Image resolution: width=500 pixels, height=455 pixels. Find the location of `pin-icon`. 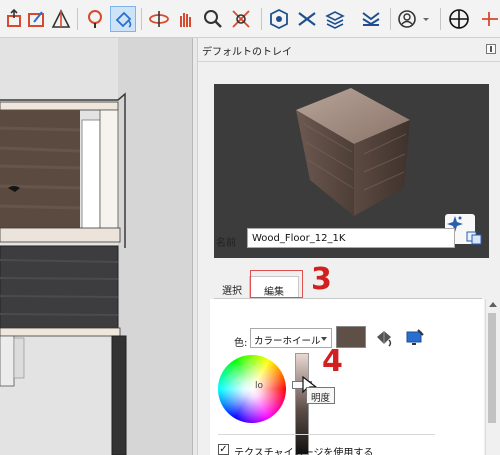

pin-icon is located at coordinates (491, 49).